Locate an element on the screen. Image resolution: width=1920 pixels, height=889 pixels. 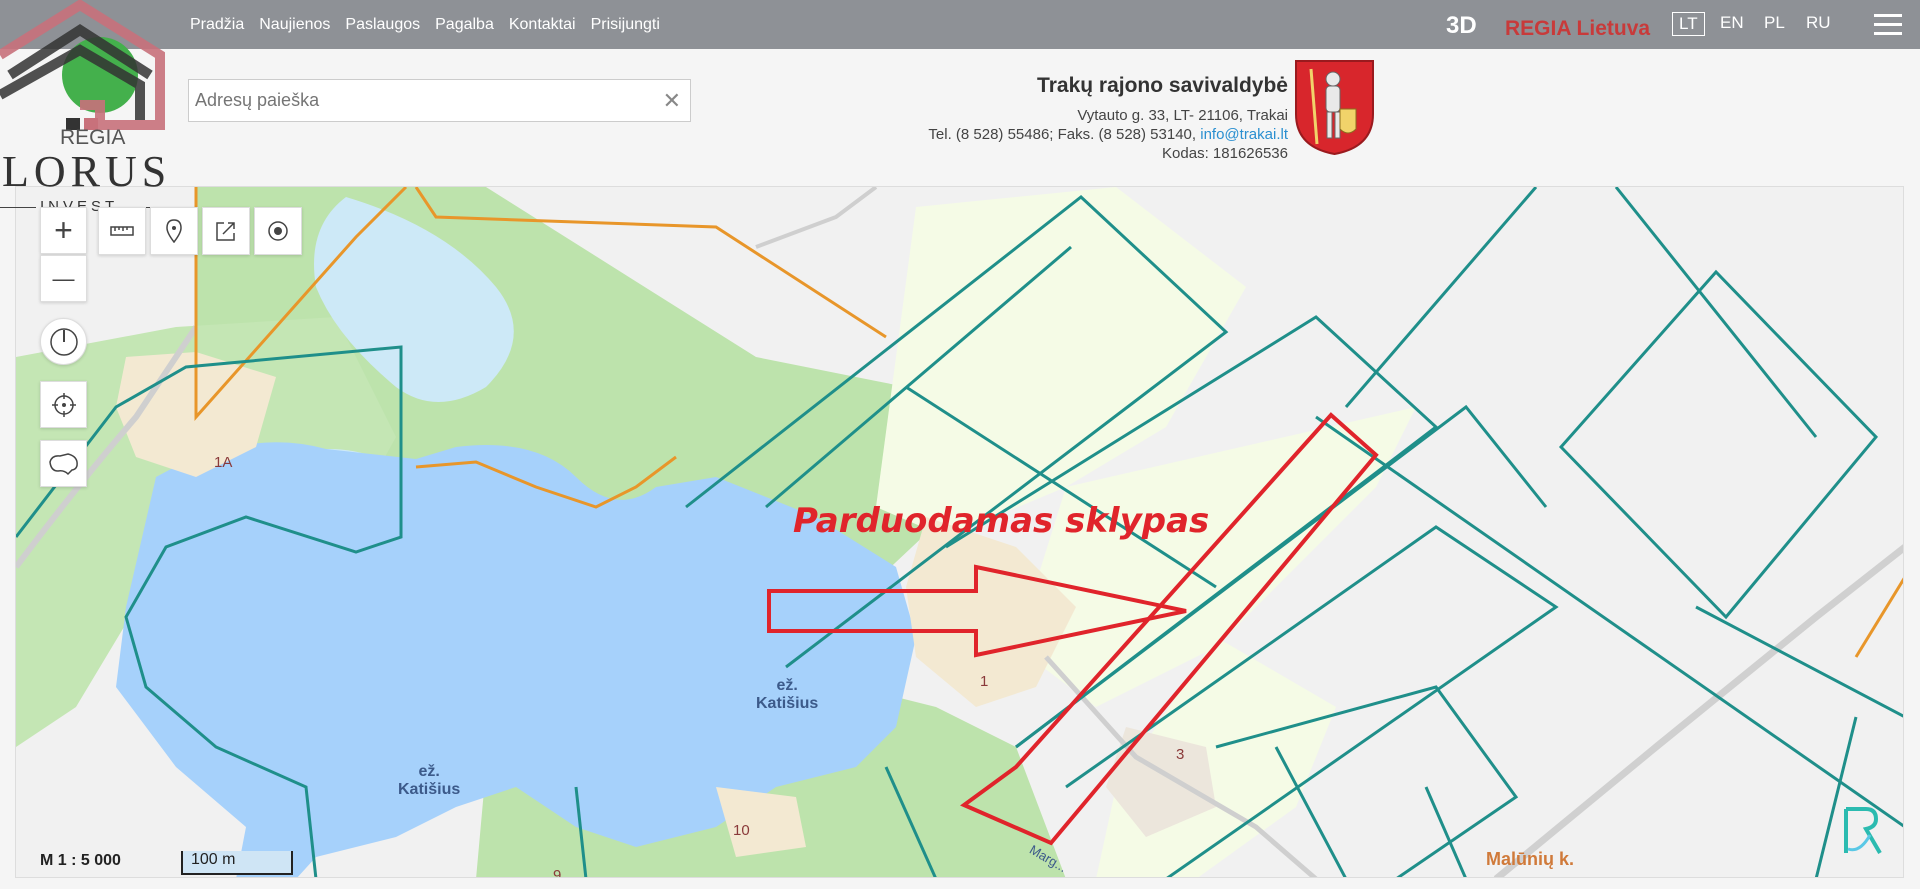
address-search: ✕ is located at coordinates (439, 100).